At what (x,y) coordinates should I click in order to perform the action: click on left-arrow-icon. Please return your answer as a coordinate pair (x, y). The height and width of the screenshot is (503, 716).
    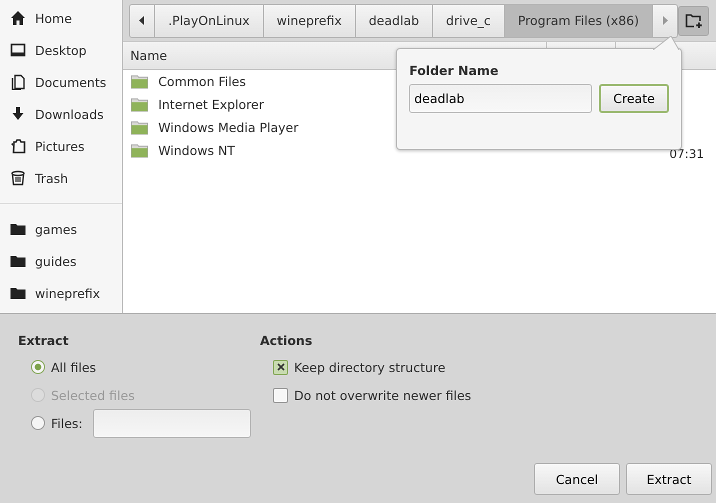
    Looking at the image, I should click on (142, 20).